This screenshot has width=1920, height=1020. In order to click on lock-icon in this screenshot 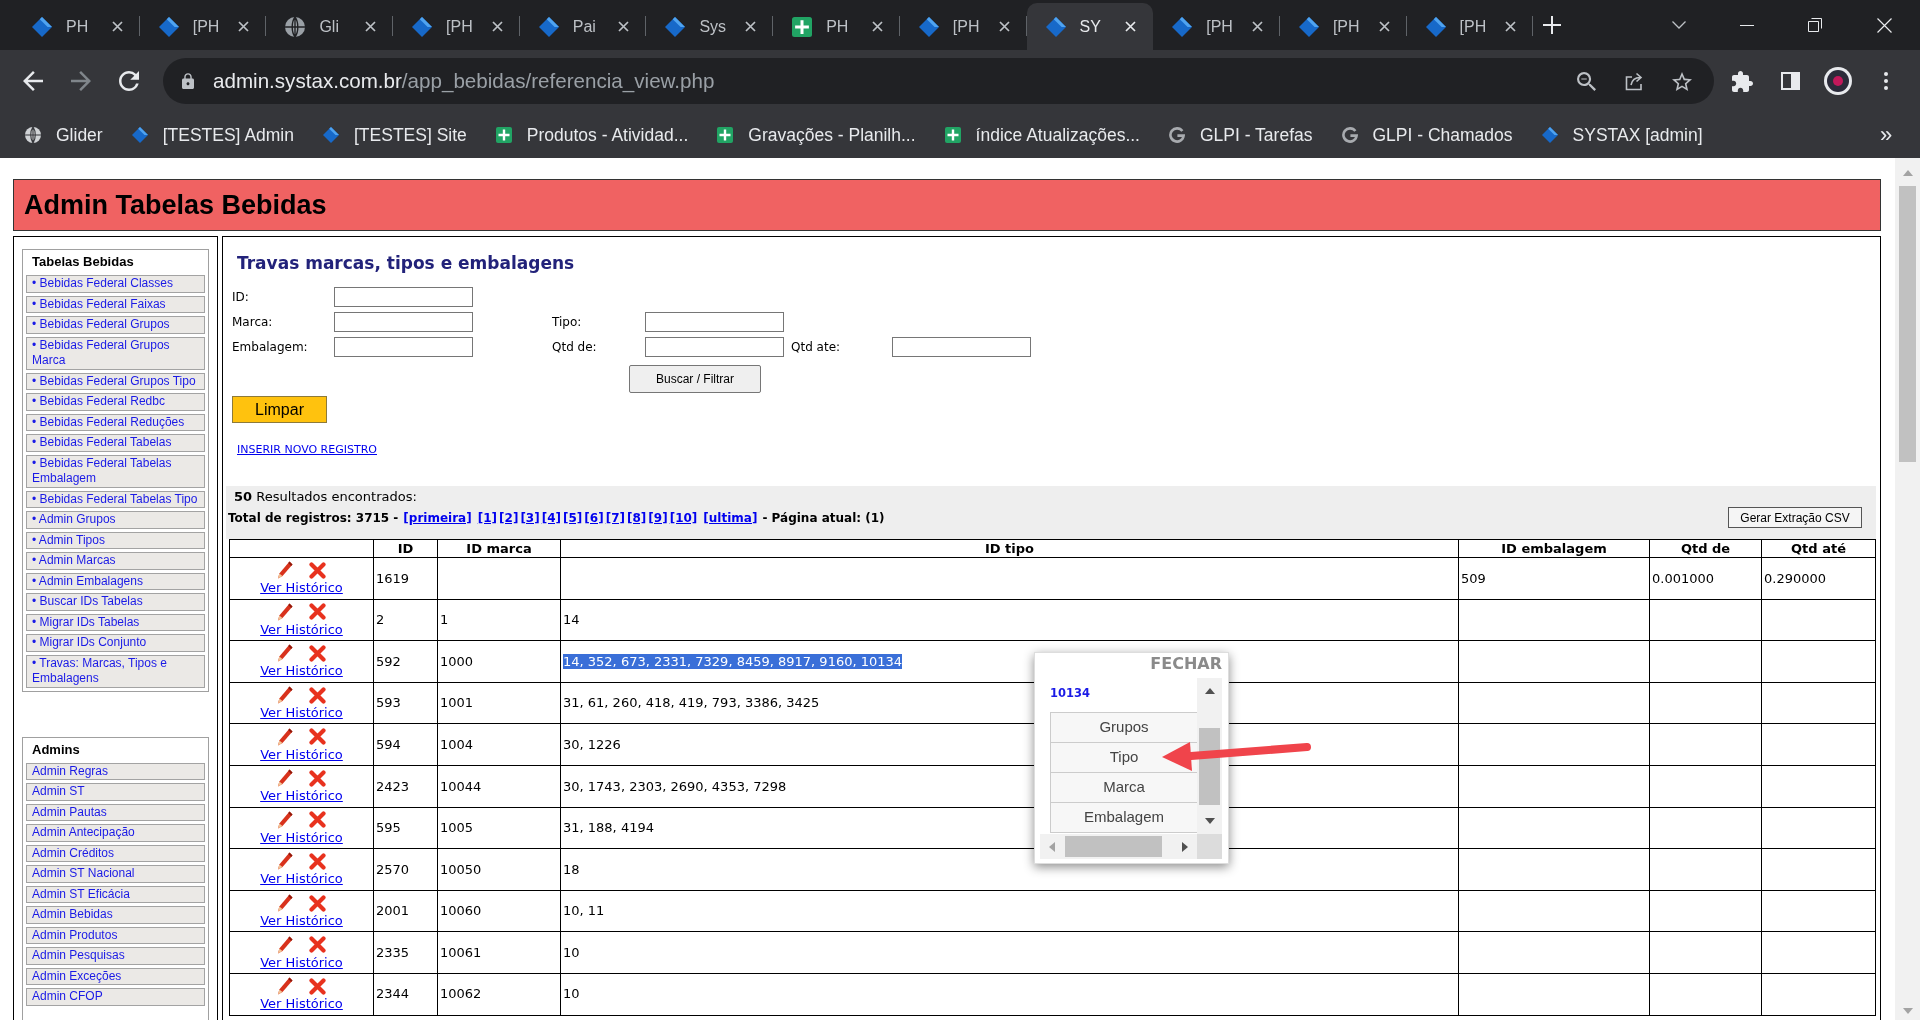, I will do `click(188, 81)`.